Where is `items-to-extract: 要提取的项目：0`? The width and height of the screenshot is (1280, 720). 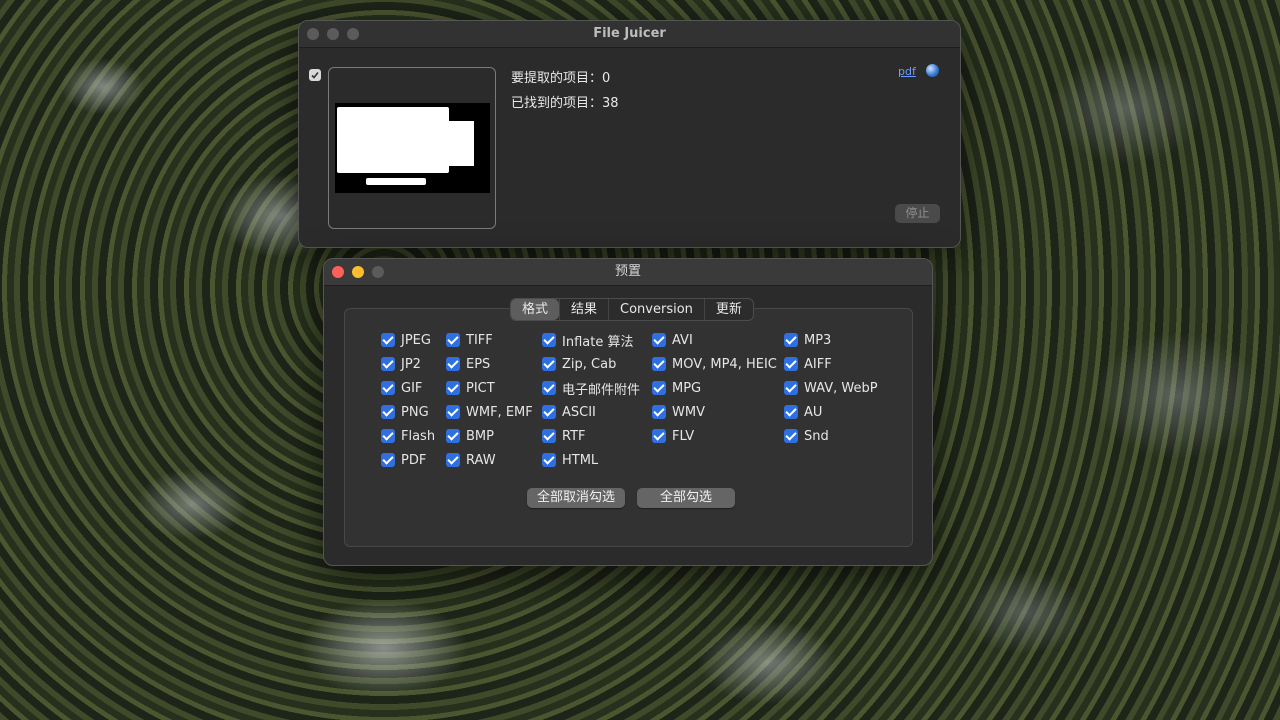
items-to-extract: 要提取的项目：0 is located at coordinates (561, 78).